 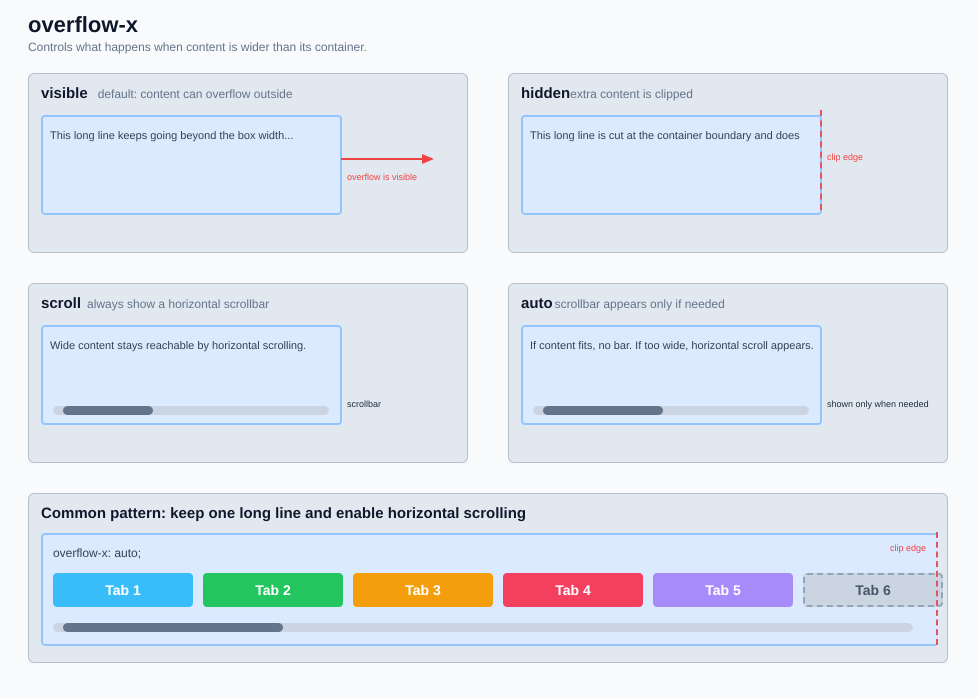 I want to click on demo-text: This long line is cut at the container boundary and does, so click(x=665, y=136).